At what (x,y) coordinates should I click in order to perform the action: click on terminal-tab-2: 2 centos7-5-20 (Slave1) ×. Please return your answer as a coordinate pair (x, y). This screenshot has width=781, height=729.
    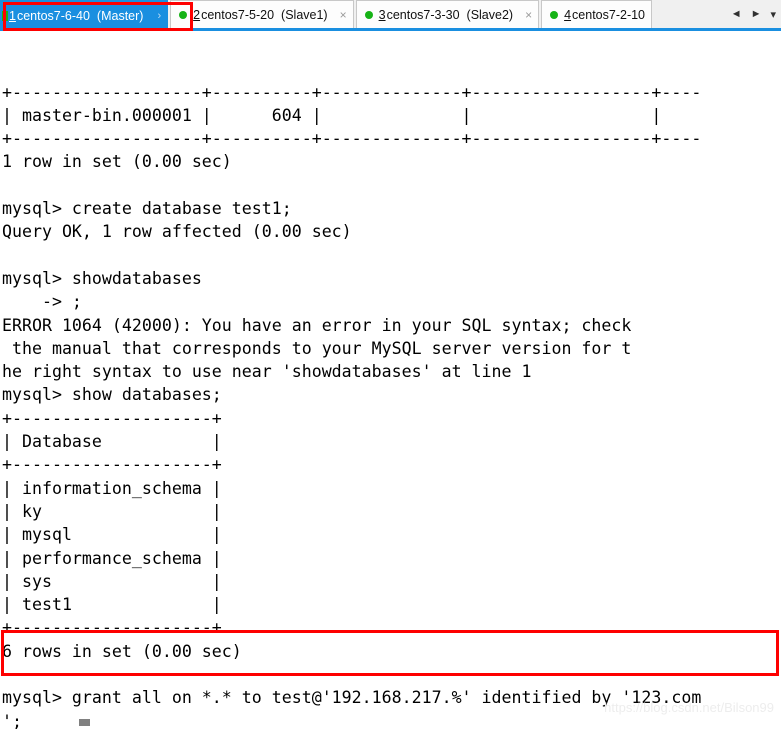
    Looking at the image, I should click on (262, 14).